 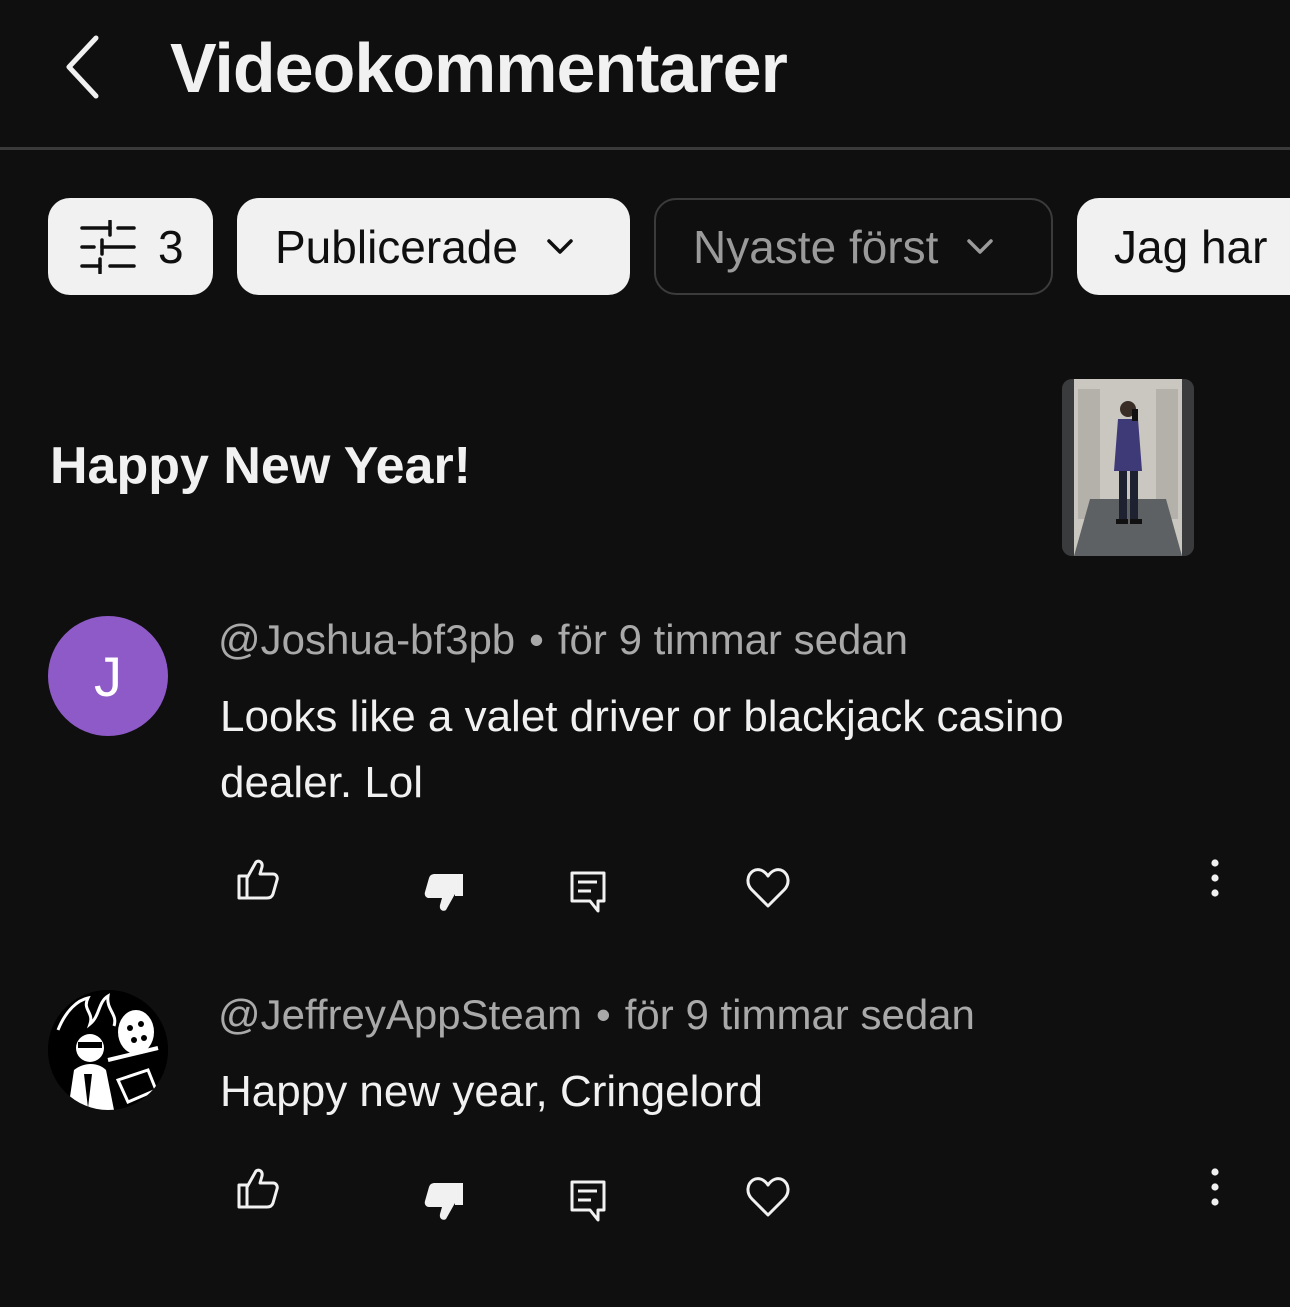 I want to click on filter-chip: 3, so click(x=130, y=246).